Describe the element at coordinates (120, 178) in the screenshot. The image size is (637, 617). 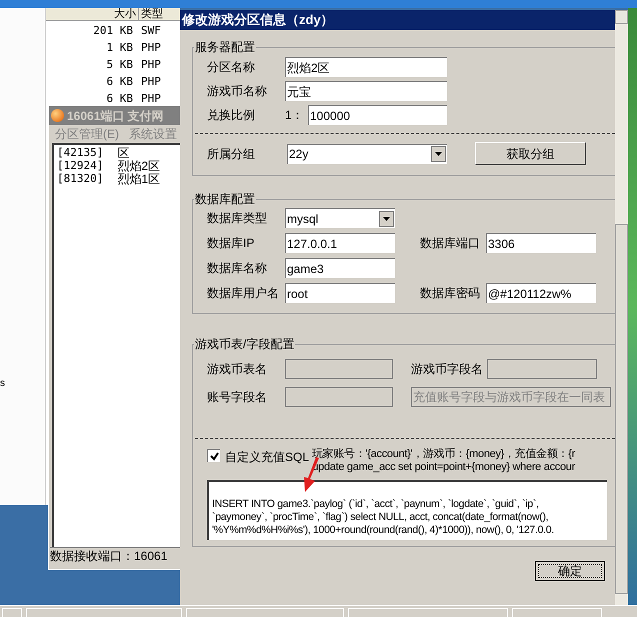
I see `list-item: [81320] 烈焰1区` at that location.